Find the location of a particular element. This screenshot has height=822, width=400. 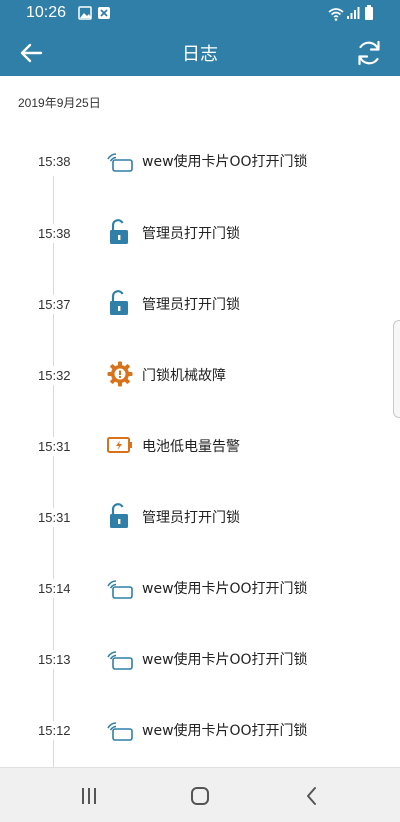

timeline-line is located at coordinates (53, 472).